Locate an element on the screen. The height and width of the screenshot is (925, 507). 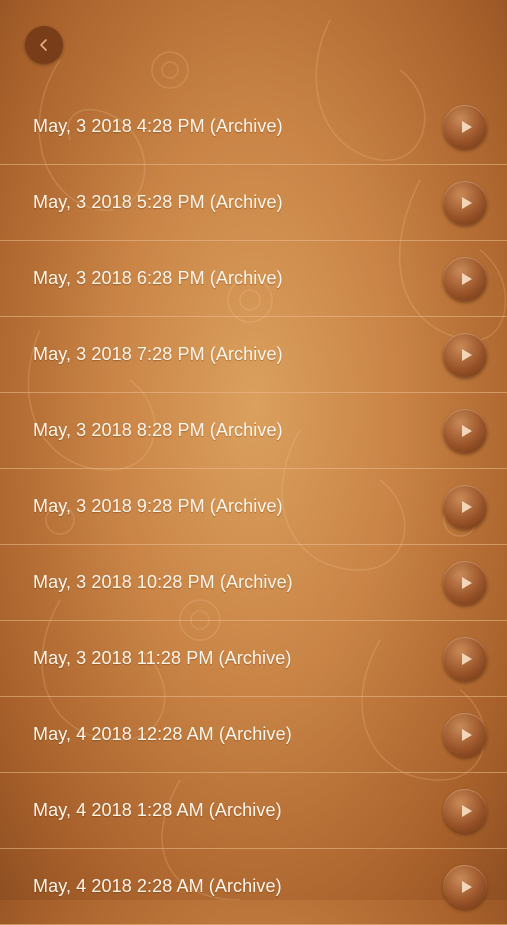
list-item: May, 3 2018 4:28 PM (Archive) is located at coordinates (253, 127).